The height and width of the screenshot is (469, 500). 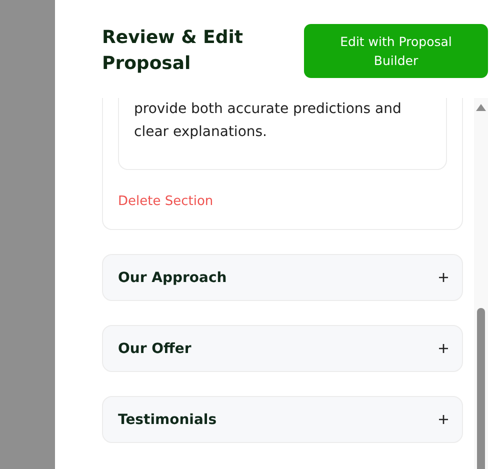 What do you see at coordinates (173, 51) in the screenshot?
I see `panel-title: Review & Edit Proposal` at bounding box center [173, 51].